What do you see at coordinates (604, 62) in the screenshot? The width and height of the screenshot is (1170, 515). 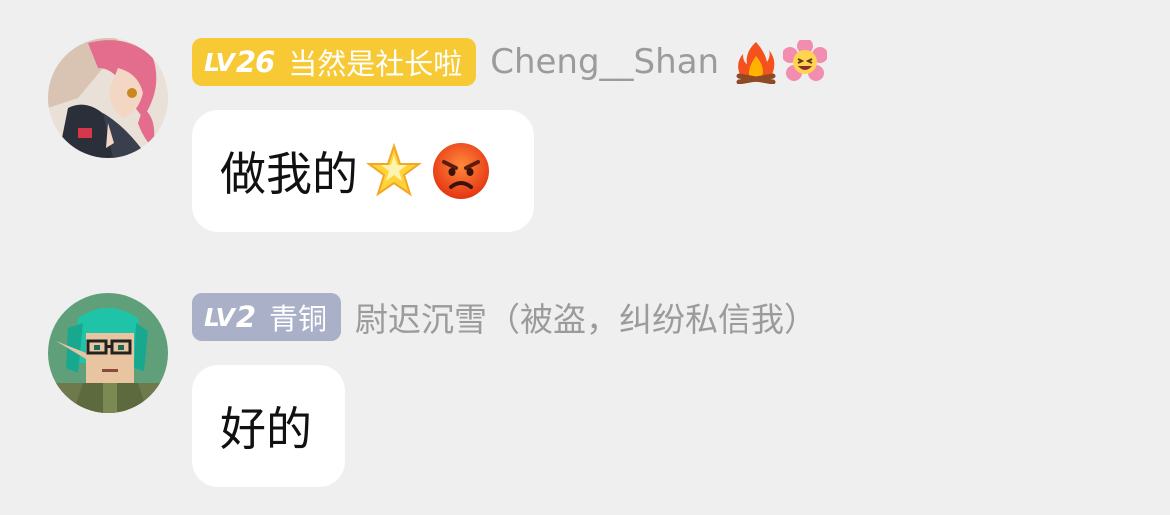 I see `username: Cheng__Shan` at bounding box center [604, 62].